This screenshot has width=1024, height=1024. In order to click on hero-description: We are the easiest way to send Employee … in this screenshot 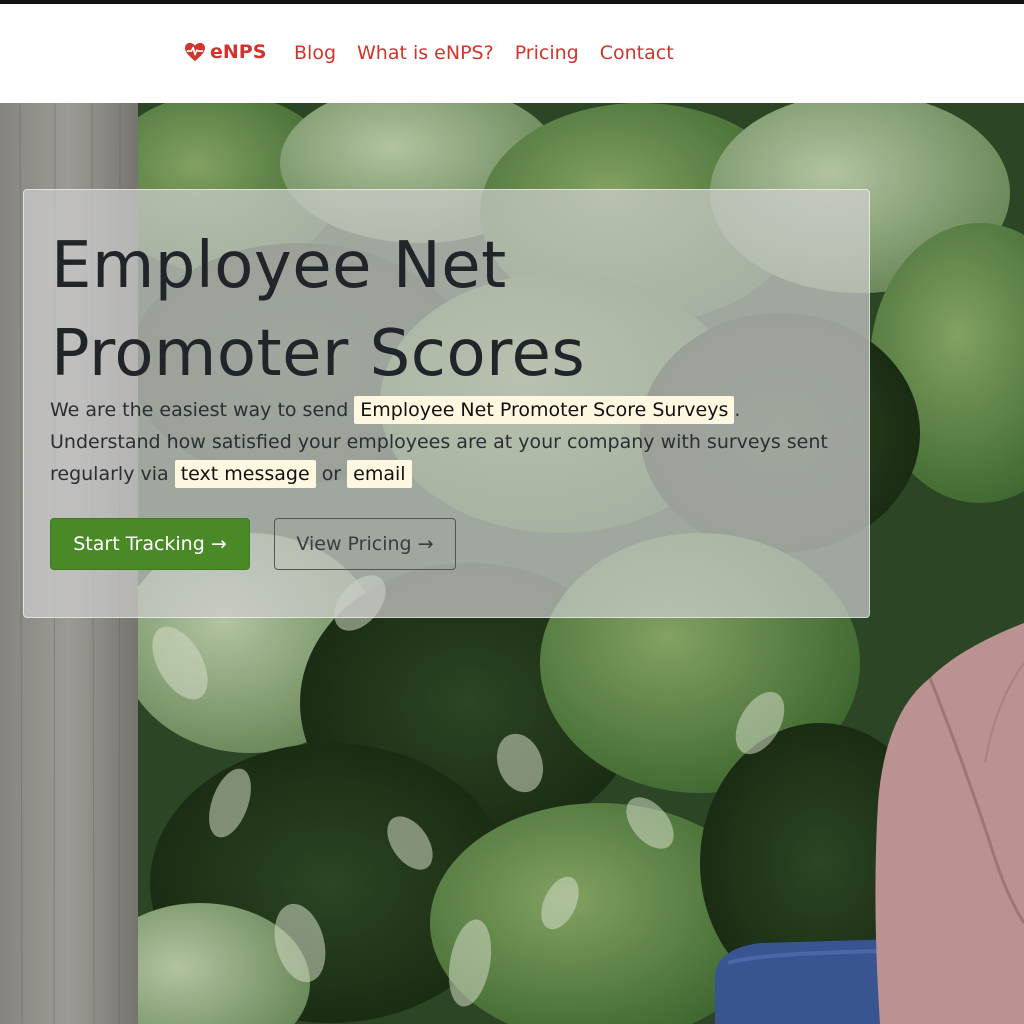, I will do `click(450, 442)`.